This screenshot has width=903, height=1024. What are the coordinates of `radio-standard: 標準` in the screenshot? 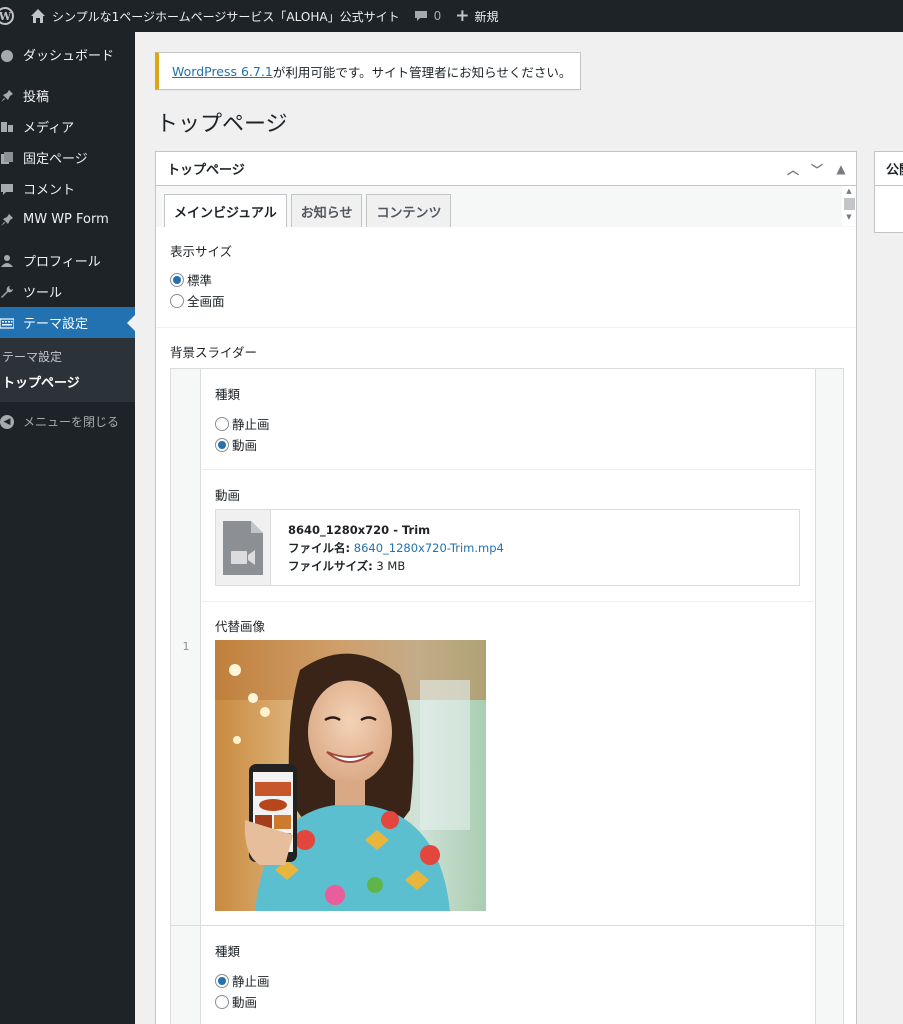 It's located at (201, 279).